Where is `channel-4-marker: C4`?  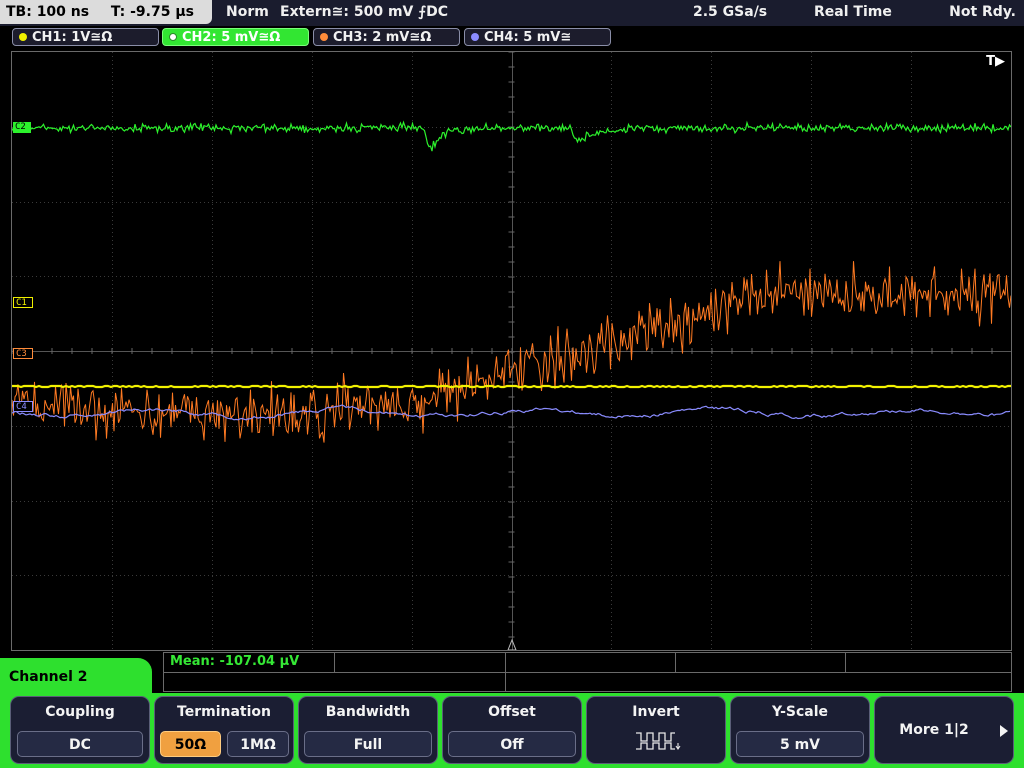 channel-4-marker: C4 is located at coordinates (23, 406).